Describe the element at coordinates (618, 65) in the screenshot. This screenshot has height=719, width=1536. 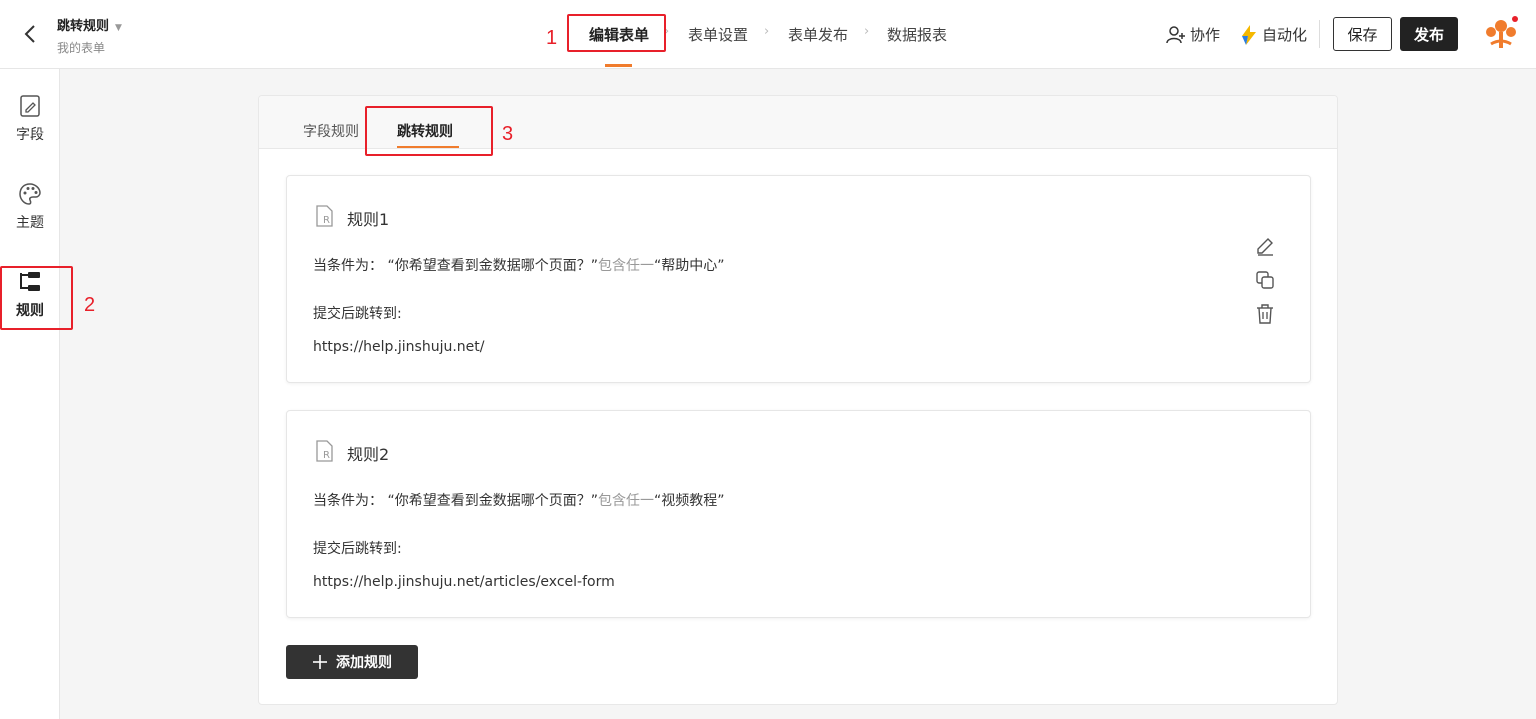
I see `active-step-indicator` at that location.